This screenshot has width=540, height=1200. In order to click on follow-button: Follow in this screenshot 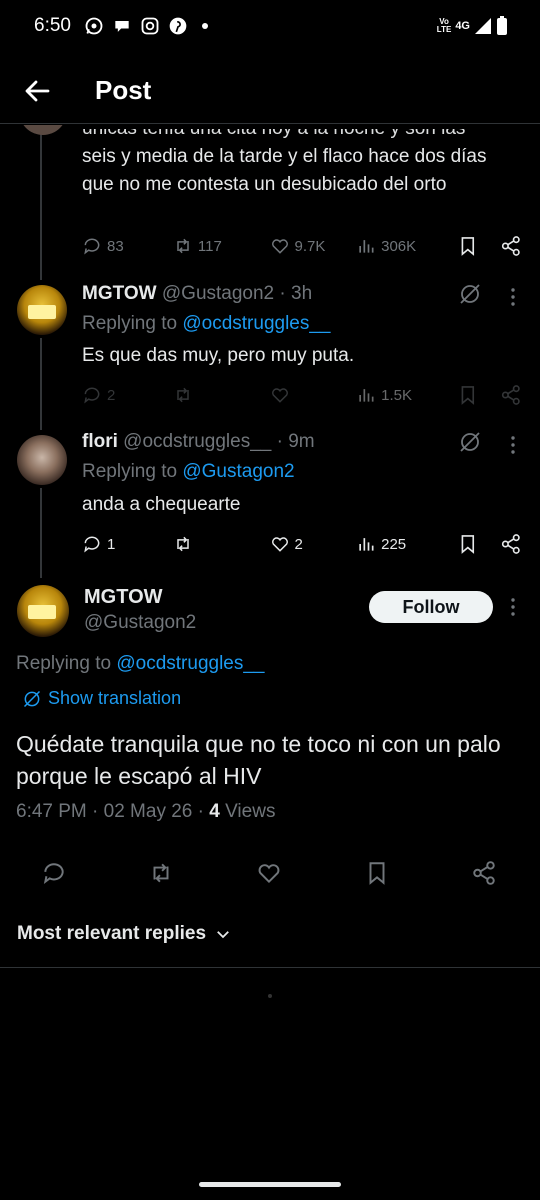, I will do `click(431, 607)`.